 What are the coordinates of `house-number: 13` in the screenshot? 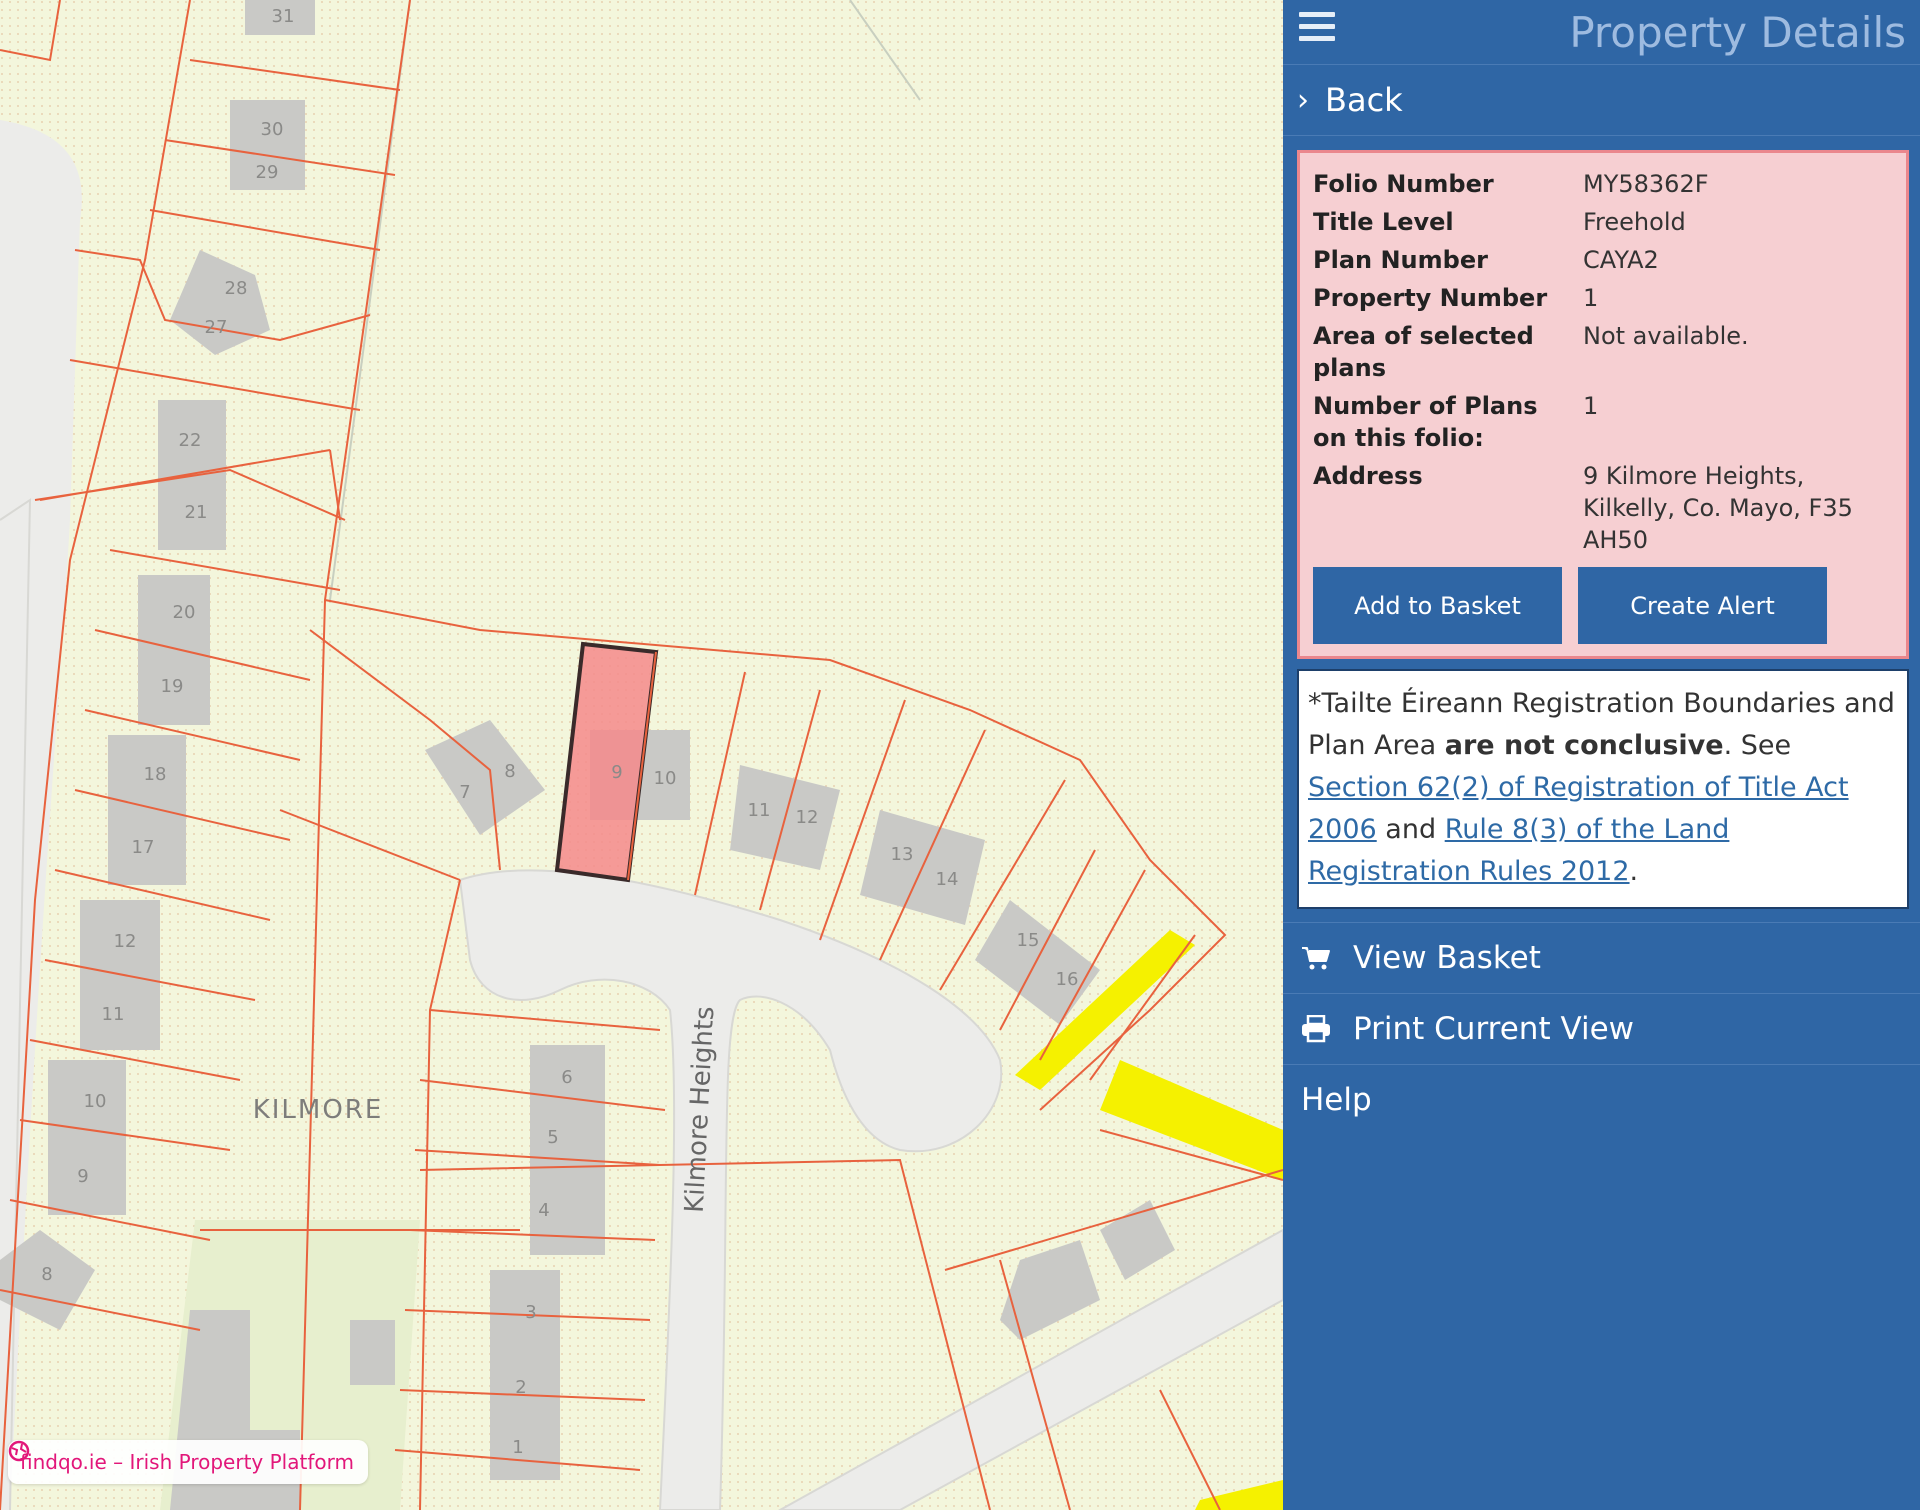 It's located at (902, 854).